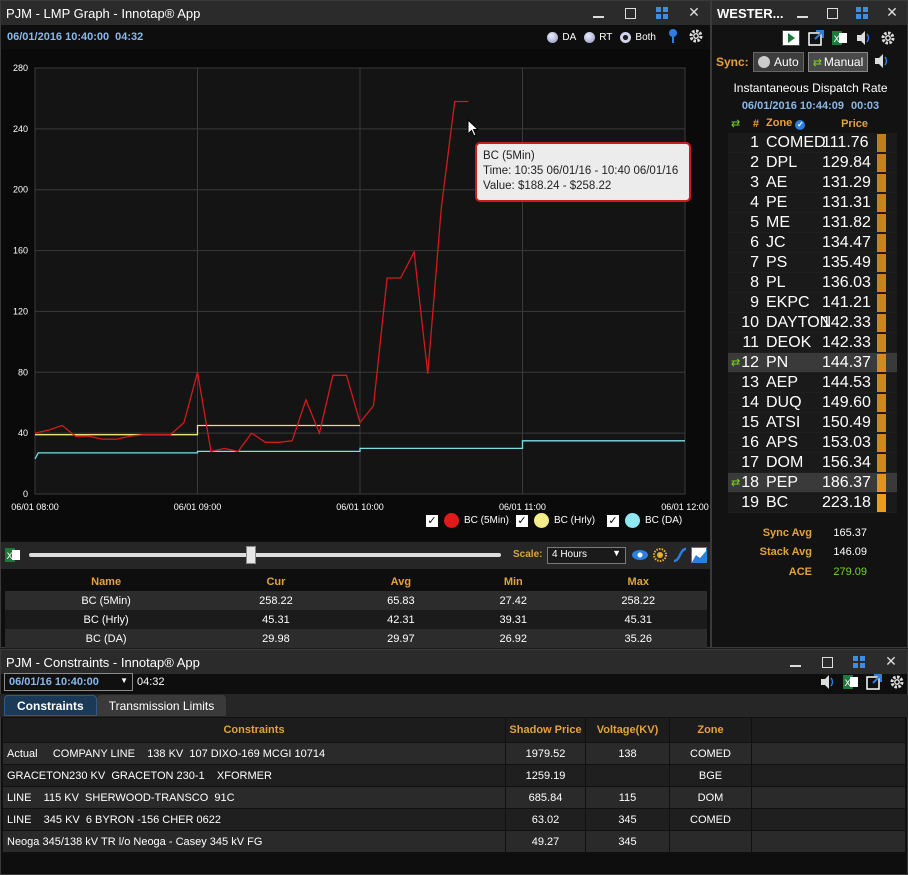  I want to click on zone-row: 9 EKPC 141.21, so click(812, 303).